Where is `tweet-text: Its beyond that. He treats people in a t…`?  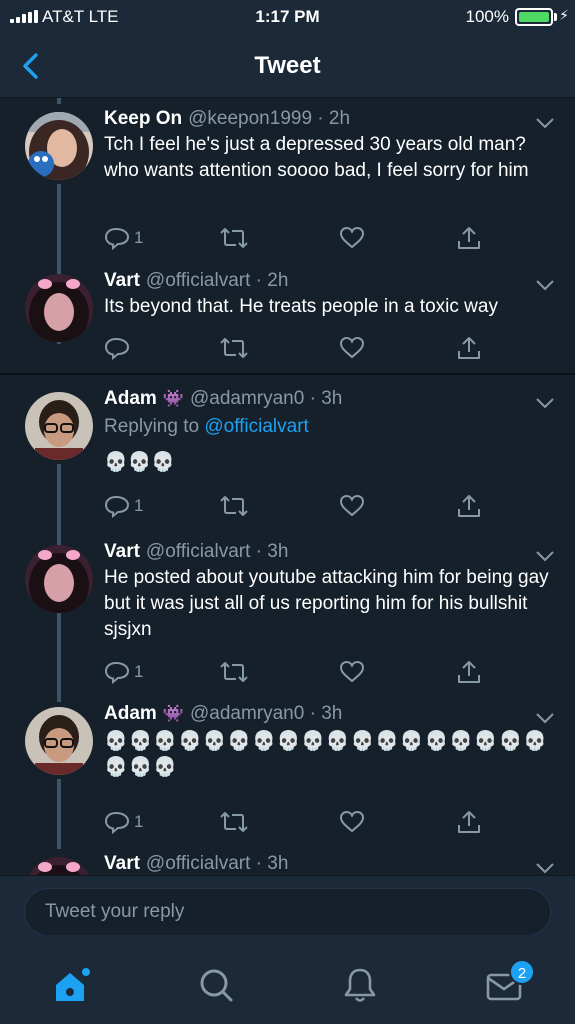 tweet-text: Its beyond that. He treats people in a t… is located at coordinates (301, 306).